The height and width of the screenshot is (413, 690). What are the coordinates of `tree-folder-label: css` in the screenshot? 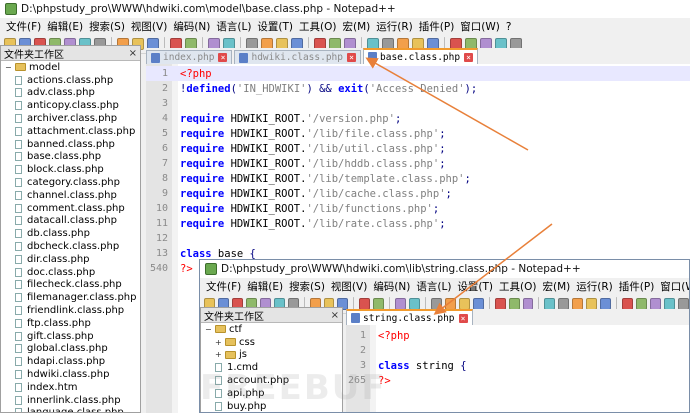 It's located at (247, 342).